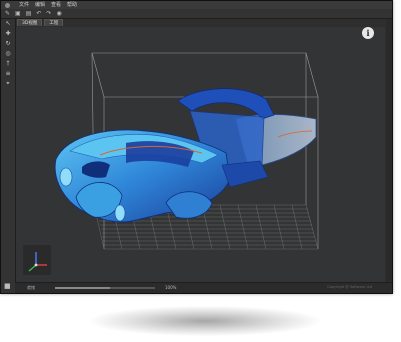 Image resolution: width=401 pixels, height=342 pixels. Describe the element at coordinates (349, 287) in the screenshot. I see `copyright-text: Copyright @ Software Ltd` at that location.